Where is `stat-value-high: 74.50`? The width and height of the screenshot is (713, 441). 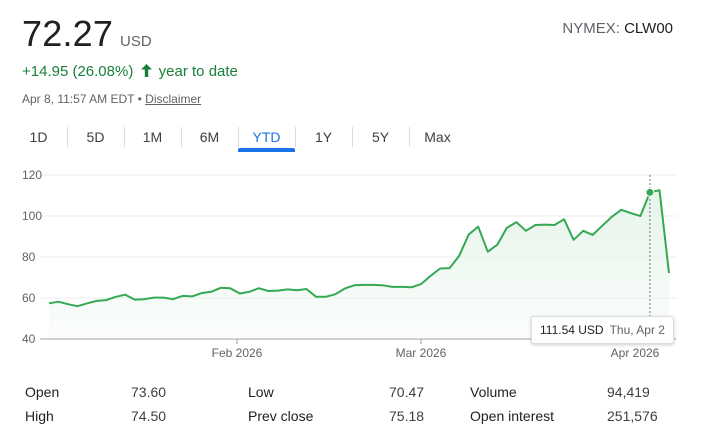
stat-value-high: 74.50 is located at coordinates (149, 416).